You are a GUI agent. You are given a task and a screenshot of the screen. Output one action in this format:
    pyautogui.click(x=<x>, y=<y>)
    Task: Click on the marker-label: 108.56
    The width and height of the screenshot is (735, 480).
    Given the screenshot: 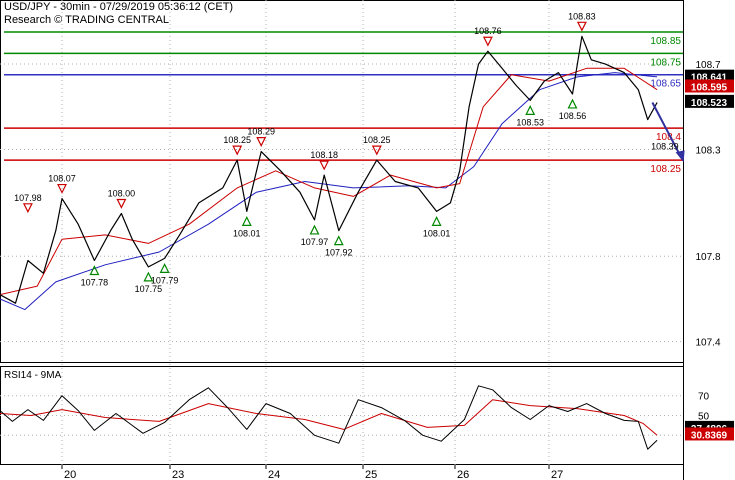 What is the action you would take?
    pyautogui.click(x=573, y=116)
    